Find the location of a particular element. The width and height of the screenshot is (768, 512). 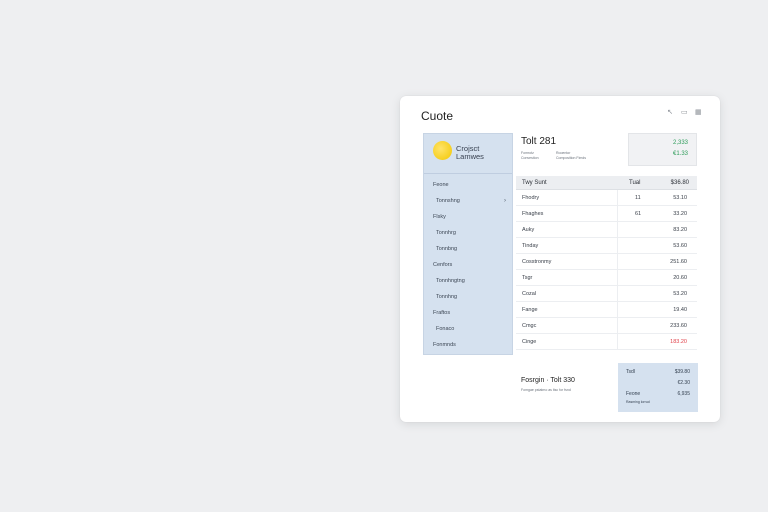

cell-item: Fhodry is located at coordinates (531, 198).